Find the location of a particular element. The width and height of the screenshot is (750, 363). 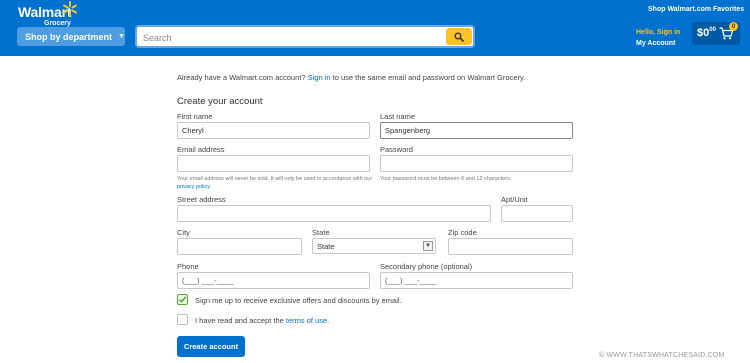

my-account-link: My Account is located at coordinates (658, 43).